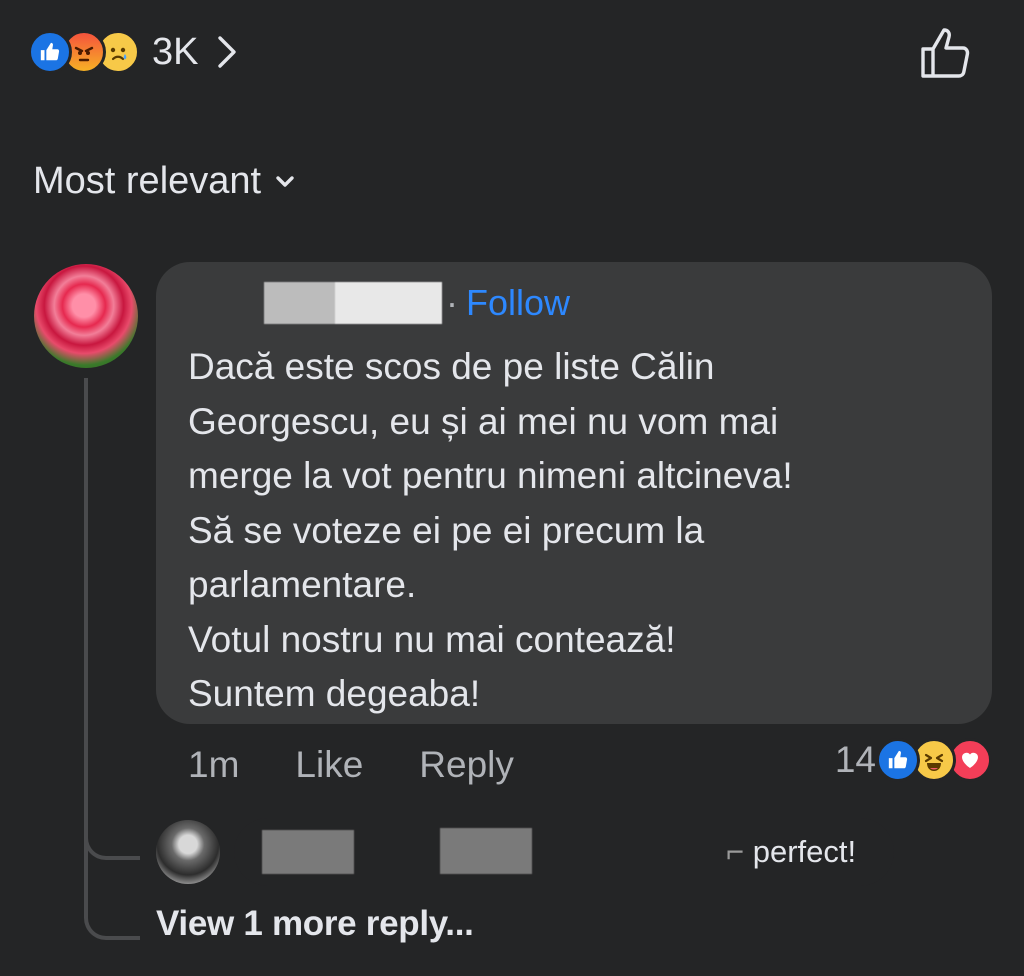 This screenshot has width=1024, height=976. I want to click on sort-label: Most relevant, so click(147, 181).